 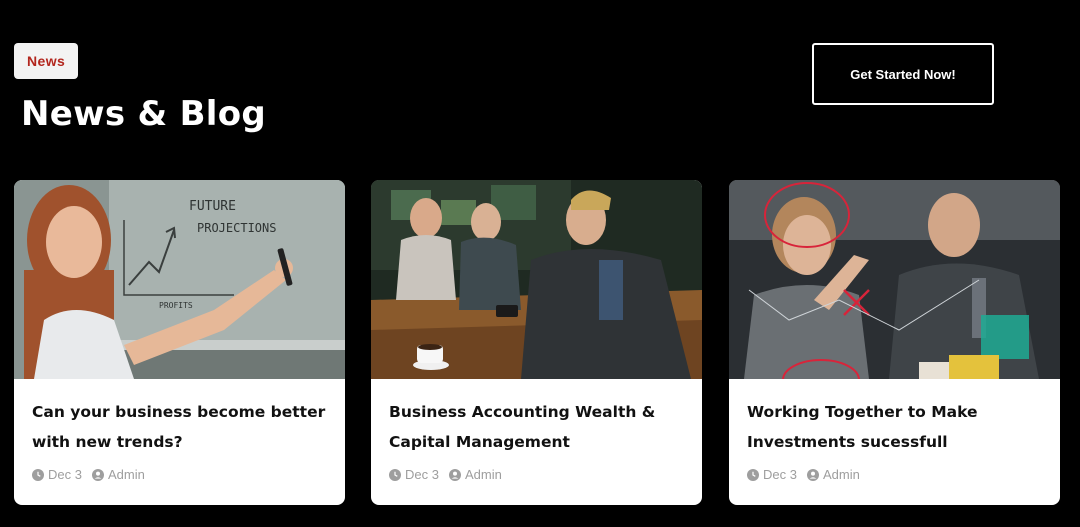 What do you see at coordinates (46, 61) in the screenshot?
I see `section-eyebrow-badge: News` at bounding box center [46, 61].